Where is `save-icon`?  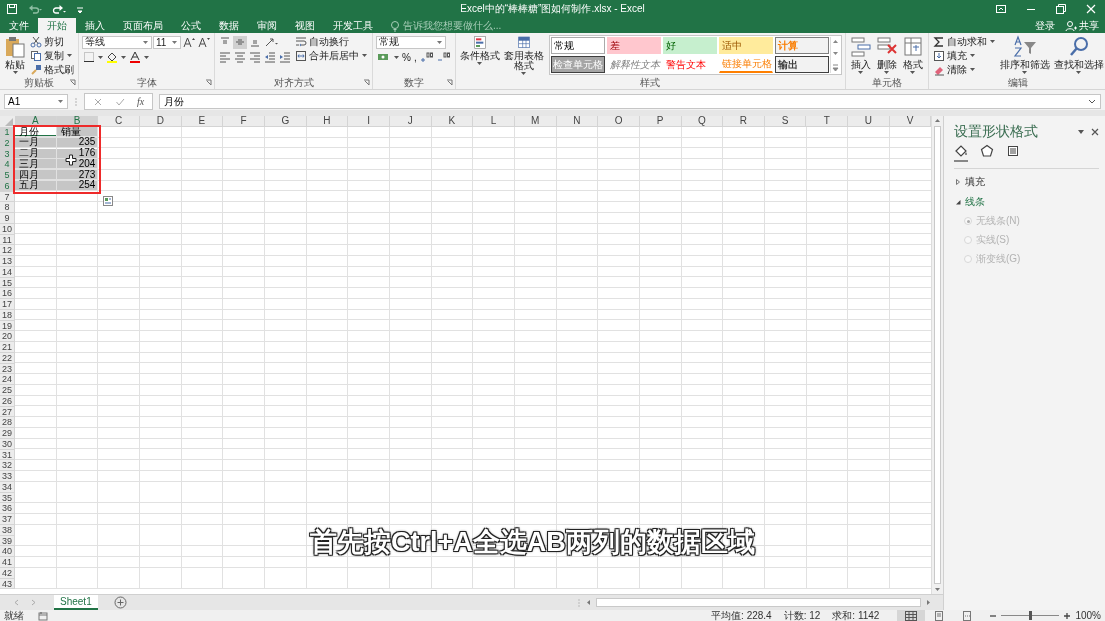
save-icon is located at coordinates (12, 8).